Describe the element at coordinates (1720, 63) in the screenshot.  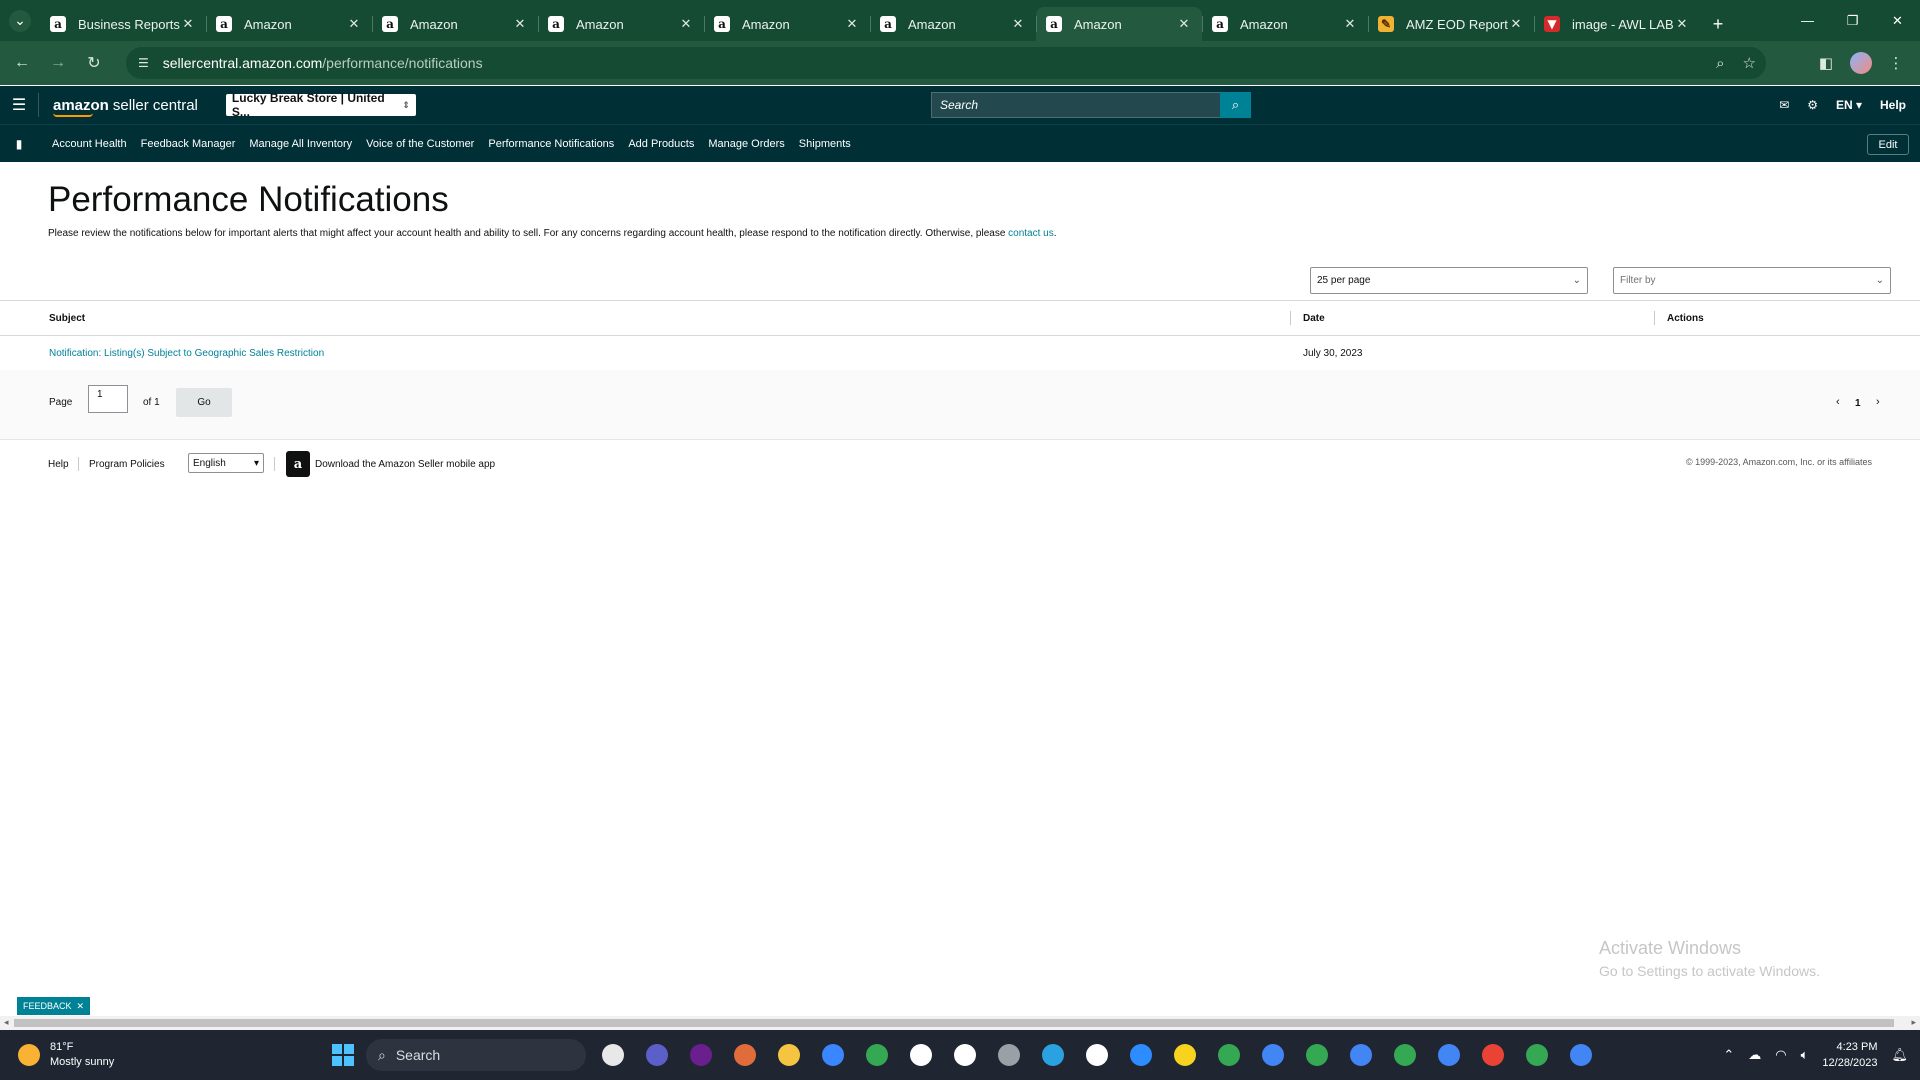
I see `zoom-icon: ⌕` at that location.